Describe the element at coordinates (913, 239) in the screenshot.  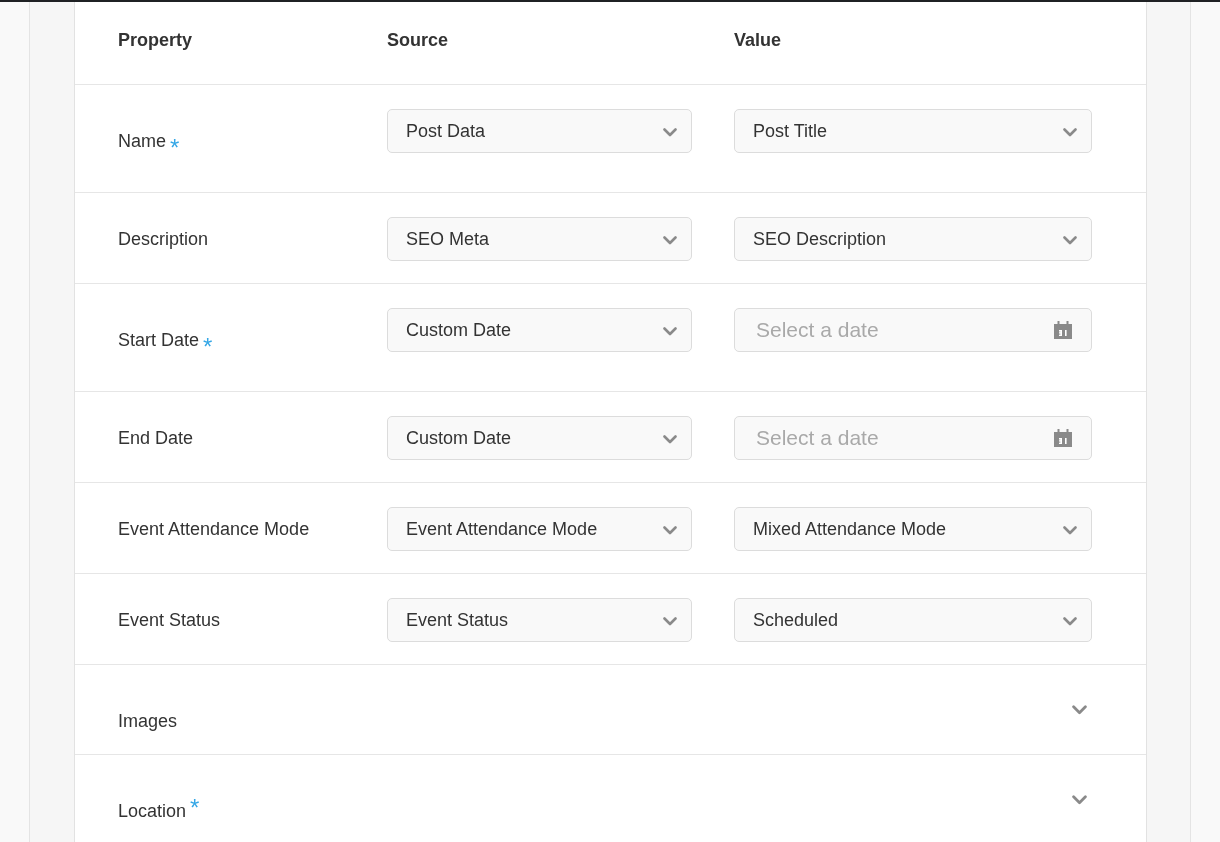
I see `value-select: SEO Description` at that location.